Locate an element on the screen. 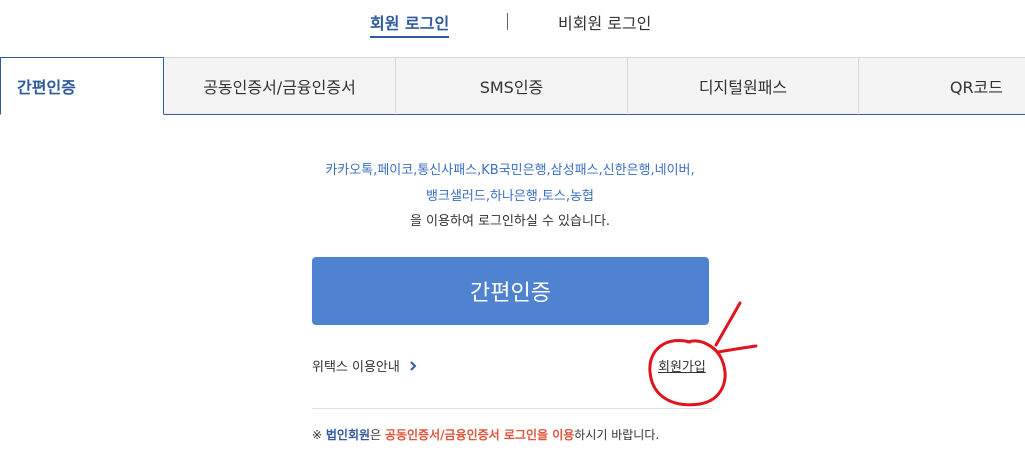  provider-list-line1: 카카오톡,페이코,통신사패스,KB국민은행,삼성패스,신한은행,네이버, is located at coordinates (510, 170).